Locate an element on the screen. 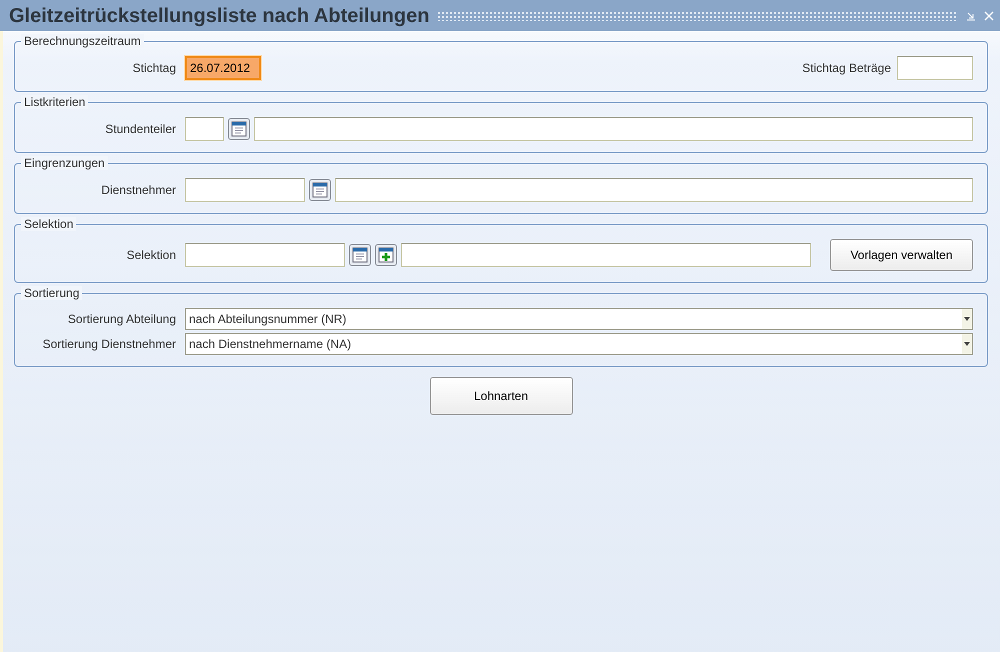 The height and width of the screenshot is (652, 1000). field-label: Stichtag is located at coordinates (154, 68).